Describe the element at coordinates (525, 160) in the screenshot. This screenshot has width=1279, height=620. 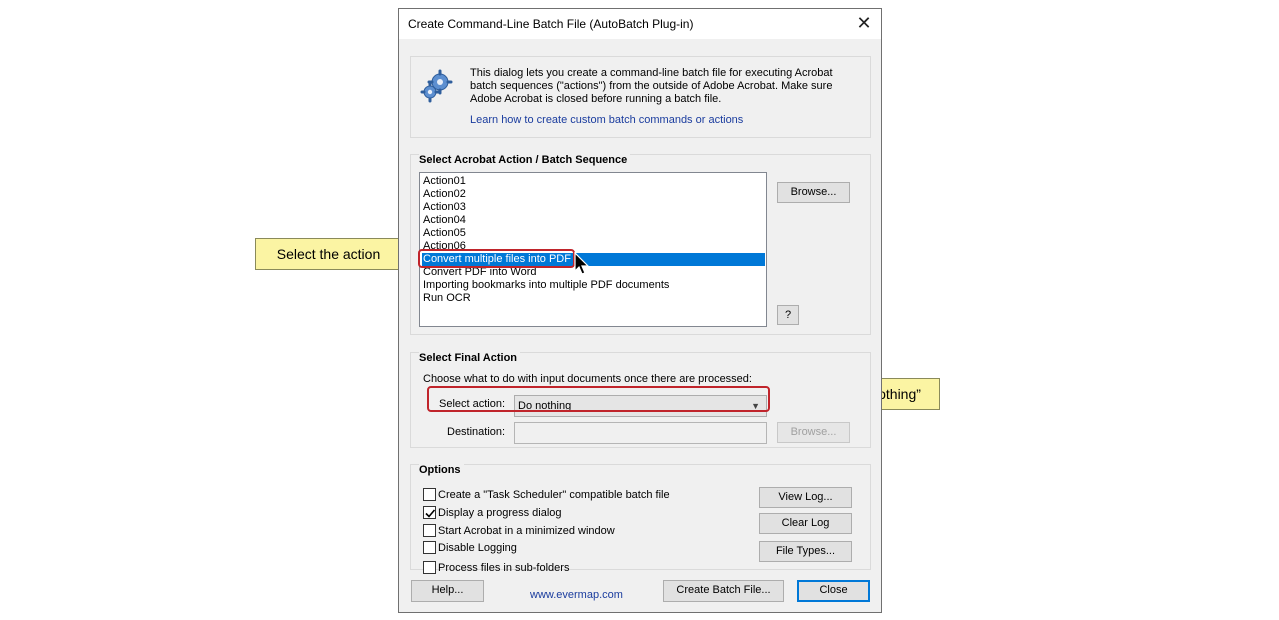
I see `action-group-title: Select Acrobat Action / Batch Sequence` at that location.